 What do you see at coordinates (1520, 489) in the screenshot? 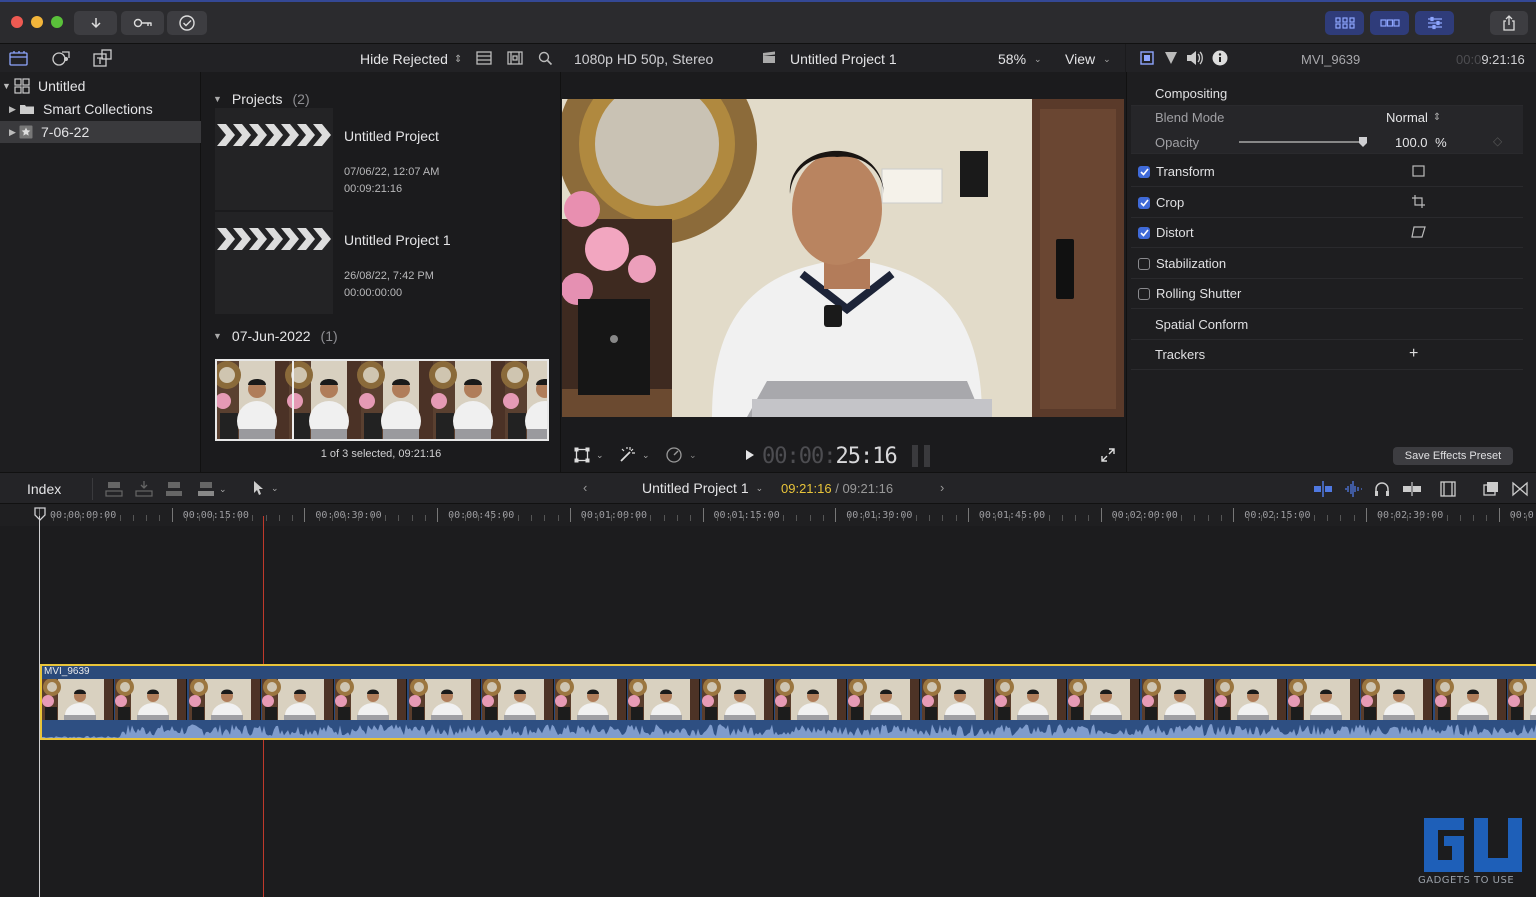
I see `transitions-browser-button` at bounding box center [1520, 489].